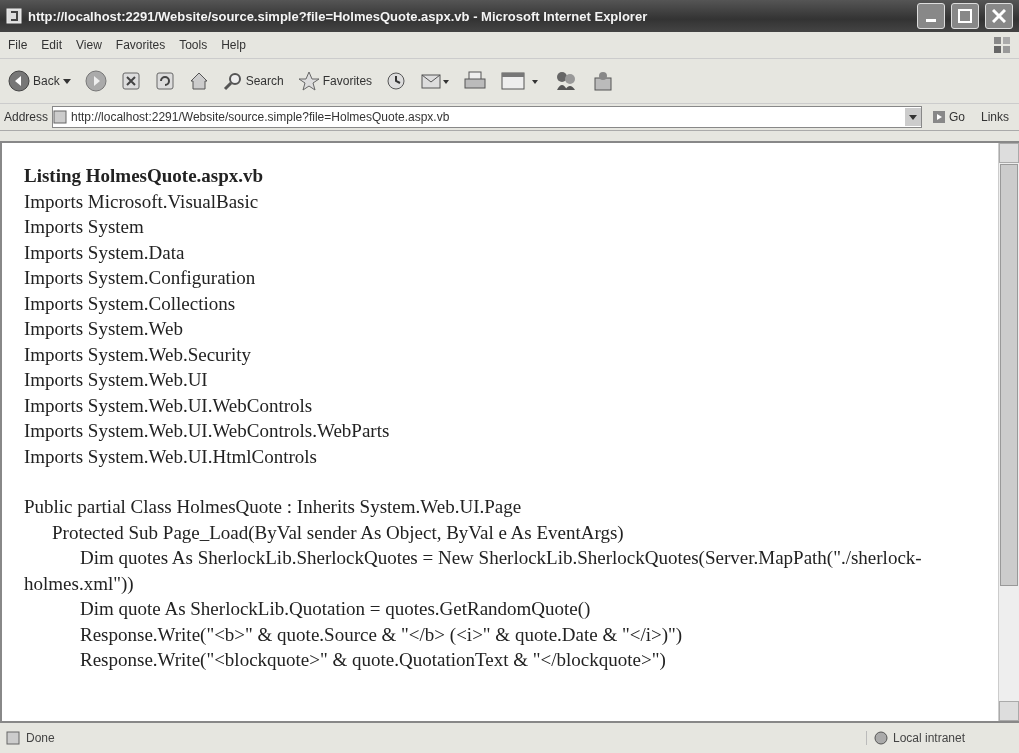 This screenshot has height=753, width=1019. Describe the element at coordinates (381, 634) in the screenshot. I see `code-line: Response.Write("<b>" & quote.Source & "</b> (<i>" & quote.Date & "</i>)")` at that location.